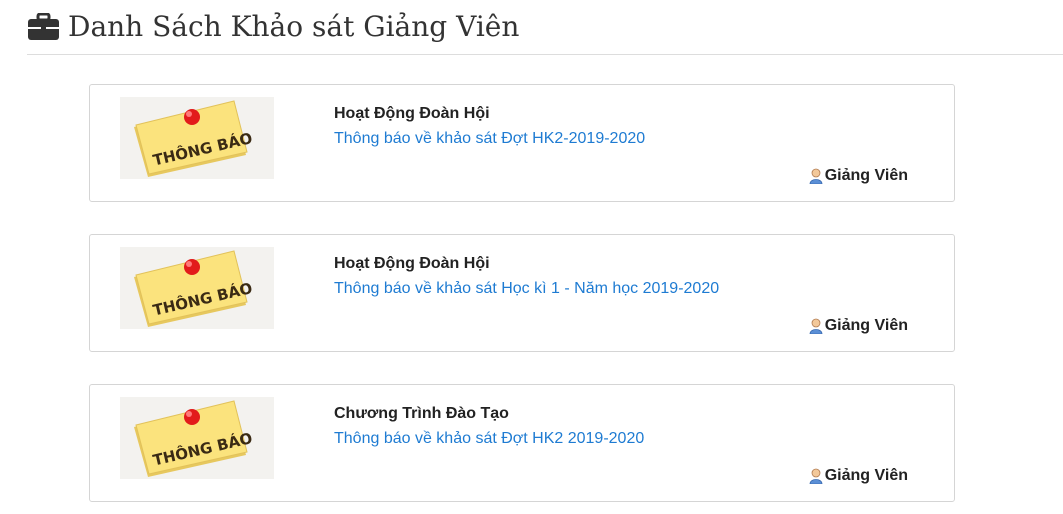  What do you see at coordinates (294, 26) in the screenshot?
I see `page-title-text: Danh Sách Khảo sát Giảng Viên` at bounding box center [294, 26].